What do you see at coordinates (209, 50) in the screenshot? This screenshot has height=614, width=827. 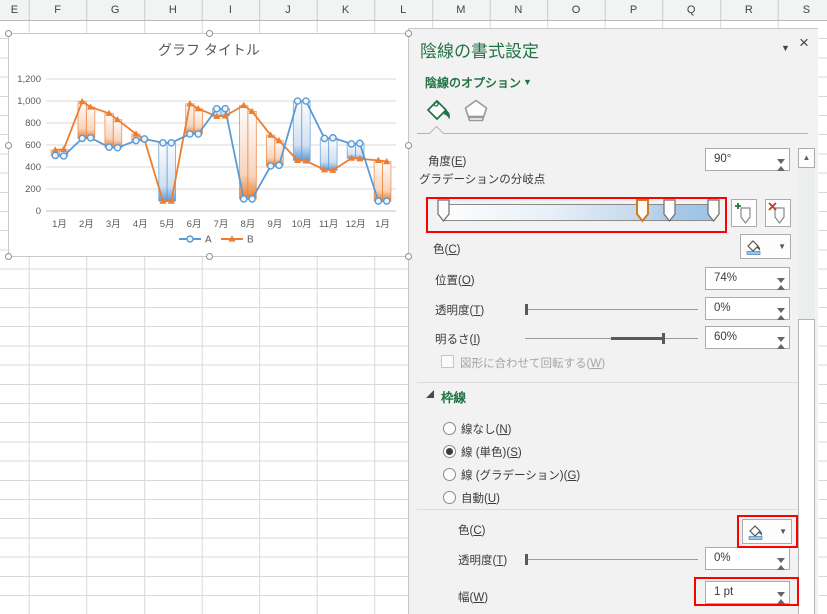 I see `chart-title: グラフ タイトル` at bounding box center [209, 50].